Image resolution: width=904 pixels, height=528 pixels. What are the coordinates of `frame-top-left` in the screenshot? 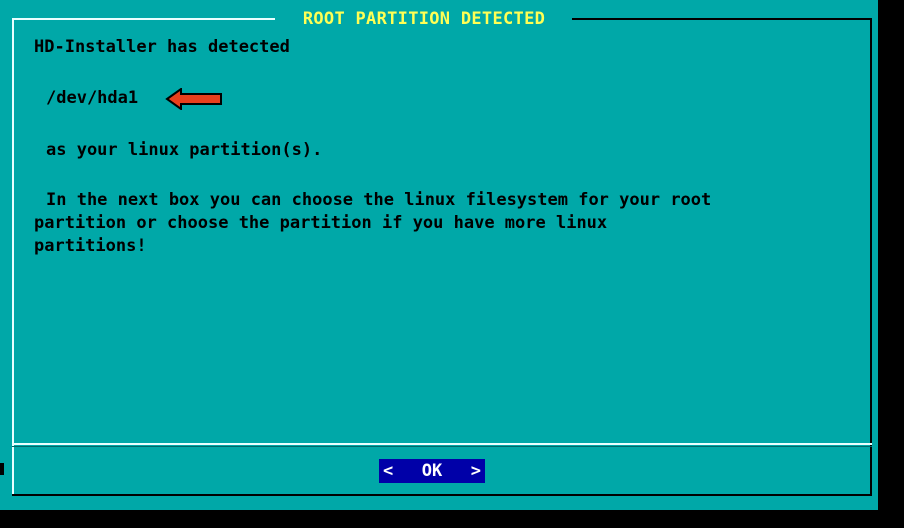 It's located at (143, 19).